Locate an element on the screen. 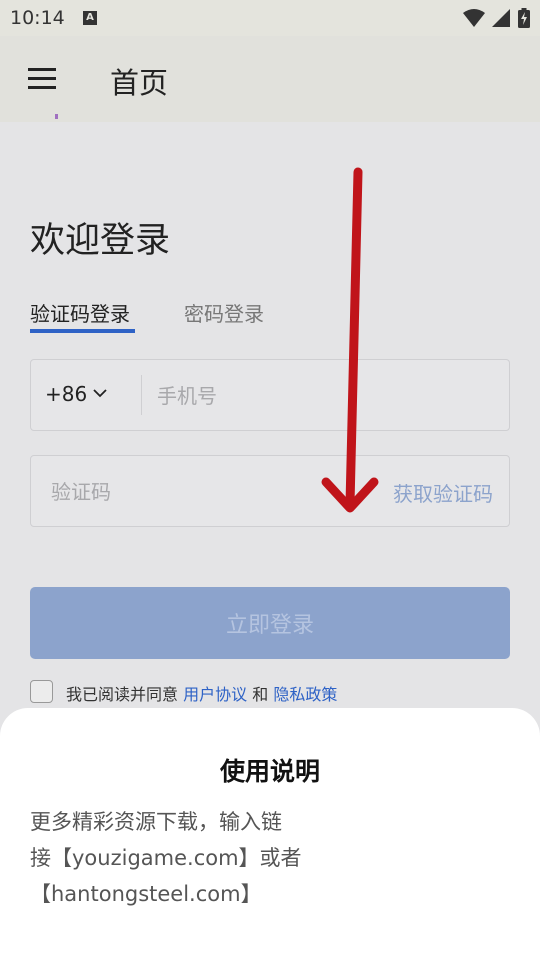 This screenshot has width=540, height=960. page-title: 首页 is located at coordinates (139, 83).